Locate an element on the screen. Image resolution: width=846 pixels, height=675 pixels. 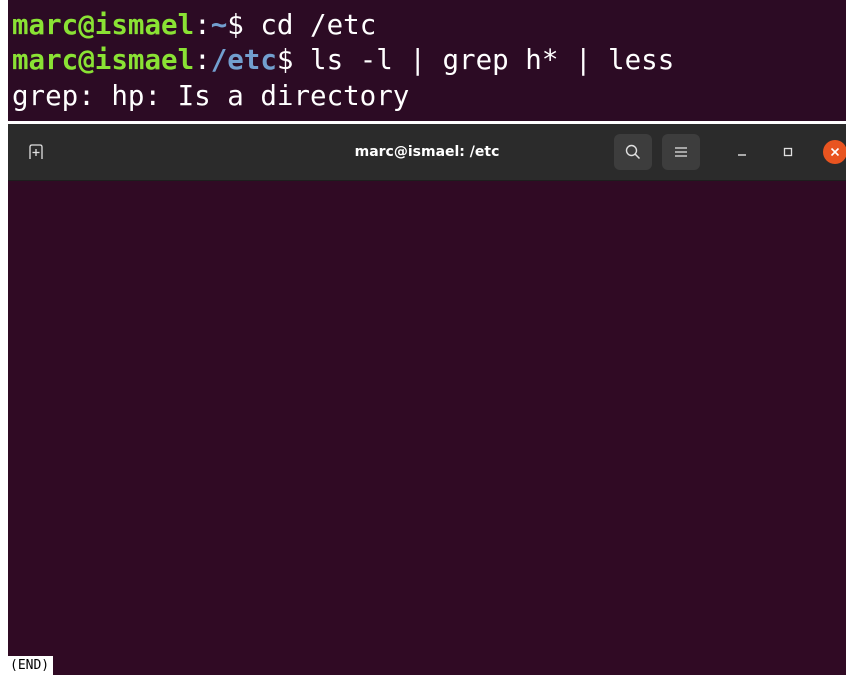
command-output-line: grep: hp: Is a directory is located at coordinates (211, 96).